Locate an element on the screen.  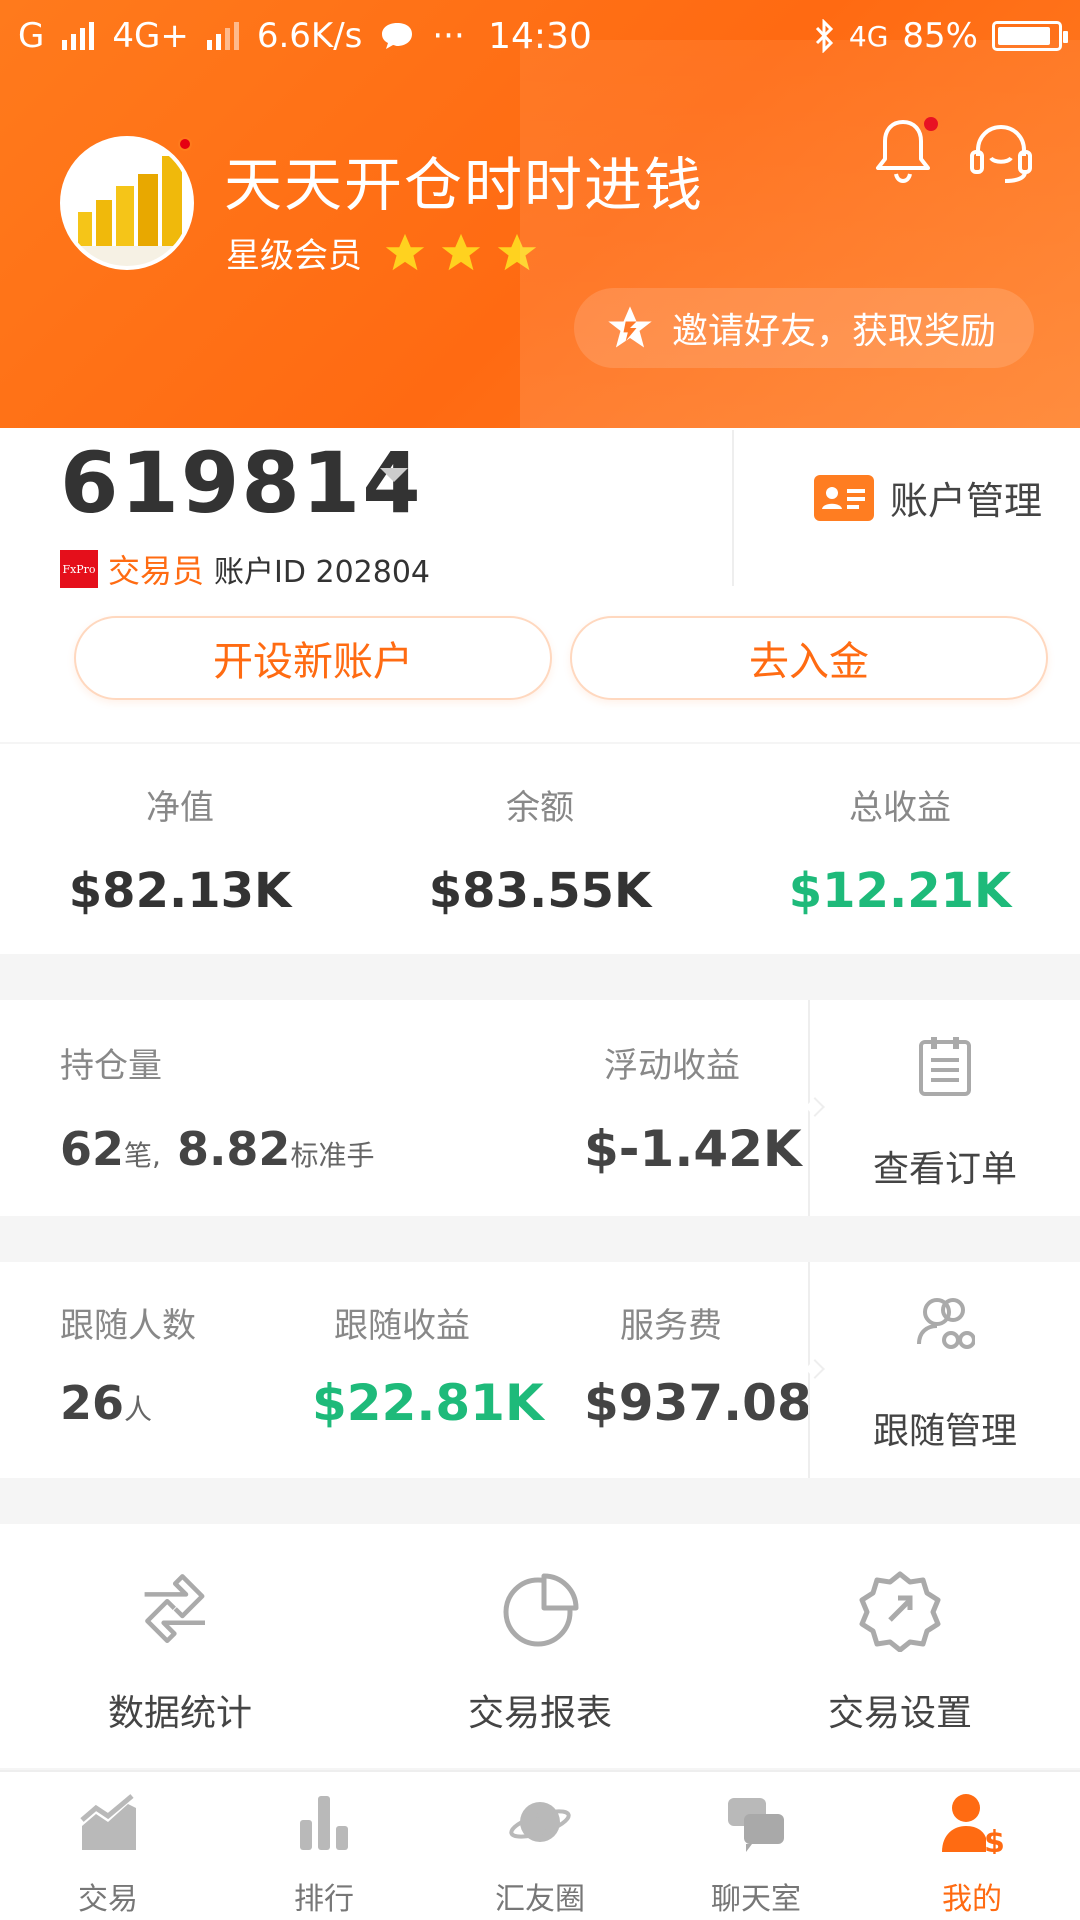
invite-label: 邀请好友，获取奖励 is located at coordinates (834, 331).